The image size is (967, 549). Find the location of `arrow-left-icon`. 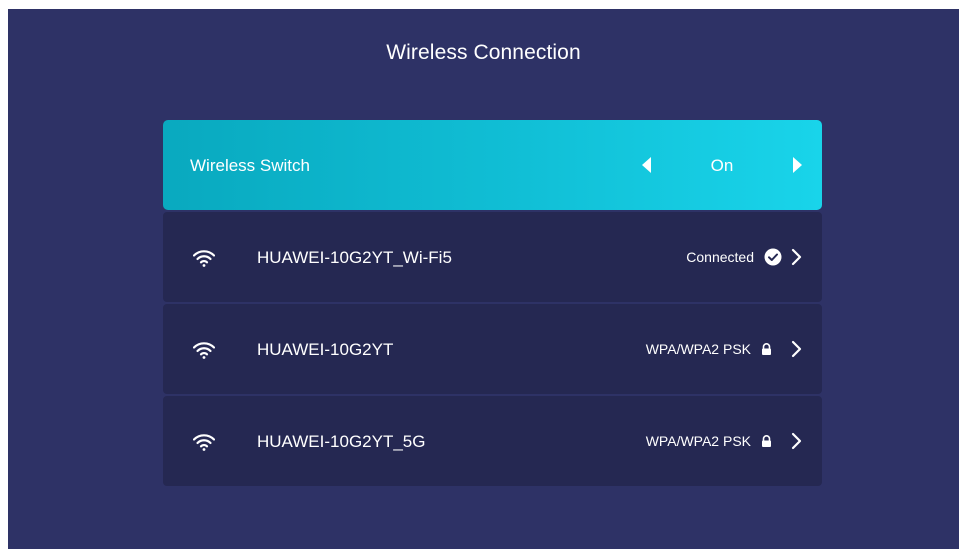

arrow-left-icon is located at coordinates (646, 165).